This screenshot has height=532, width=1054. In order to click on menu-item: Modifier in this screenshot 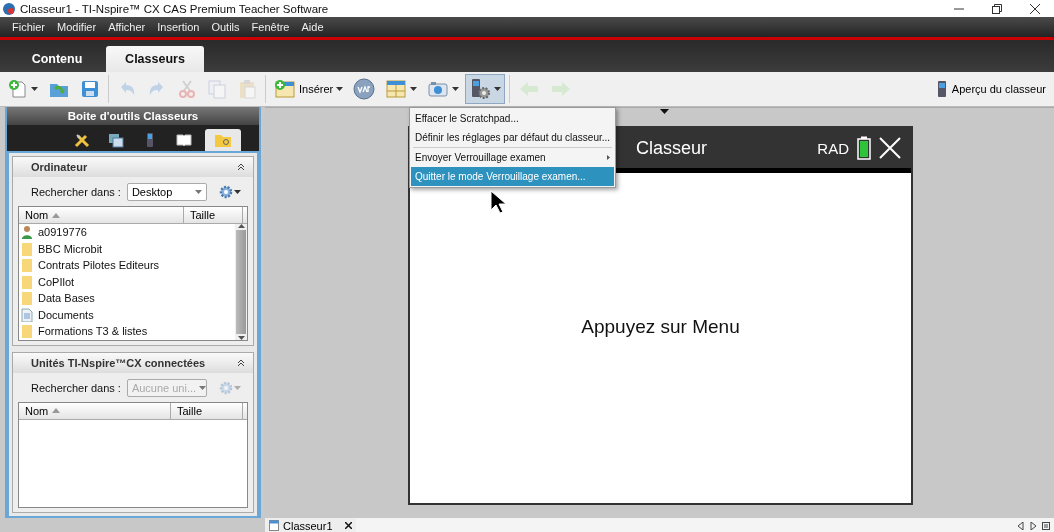, I will do `click(77, 27)`.